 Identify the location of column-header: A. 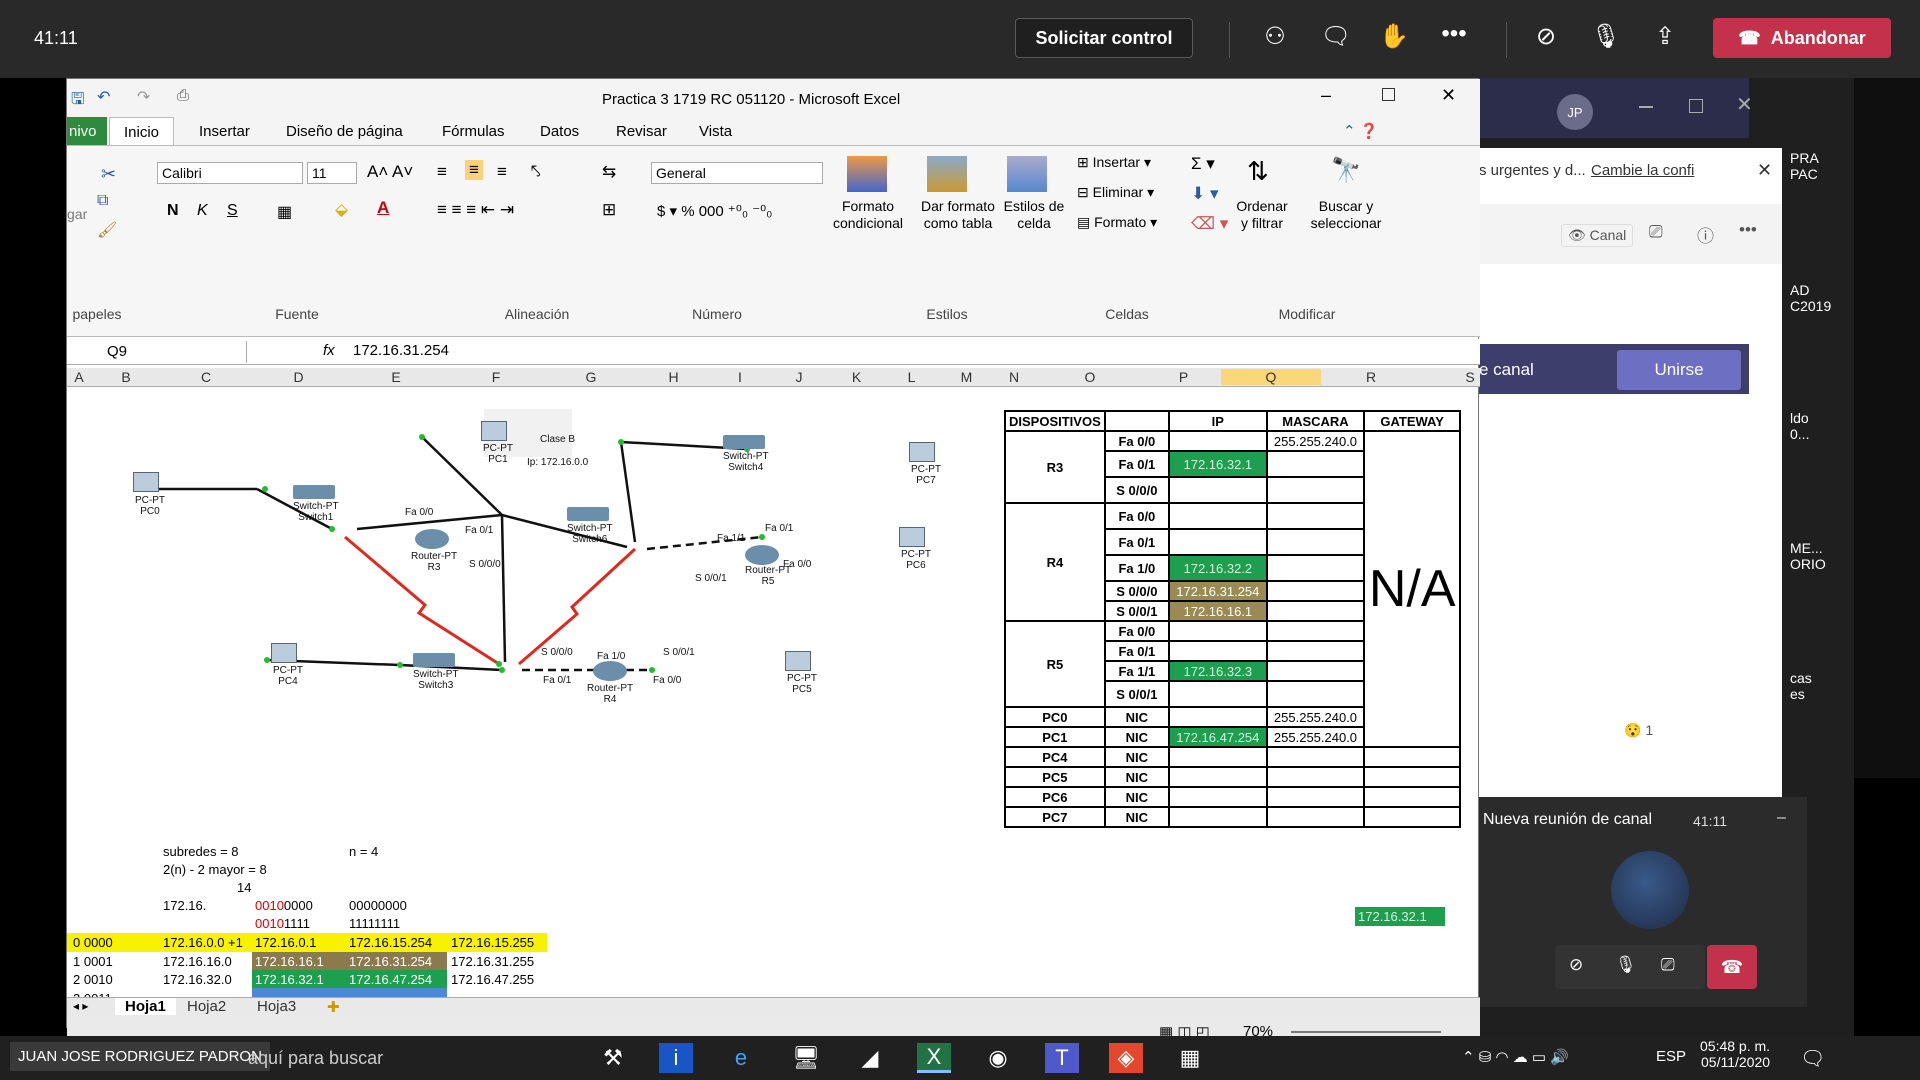
(79, 377).